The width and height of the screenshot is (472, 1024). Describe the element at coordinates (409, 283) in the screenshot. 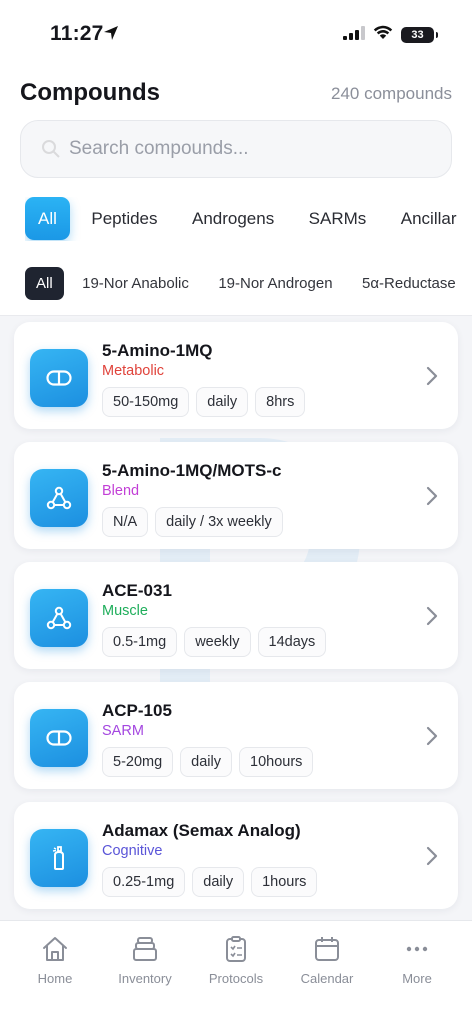

I see `subtab-5a-reductase: 5α-Reductase` at that location.